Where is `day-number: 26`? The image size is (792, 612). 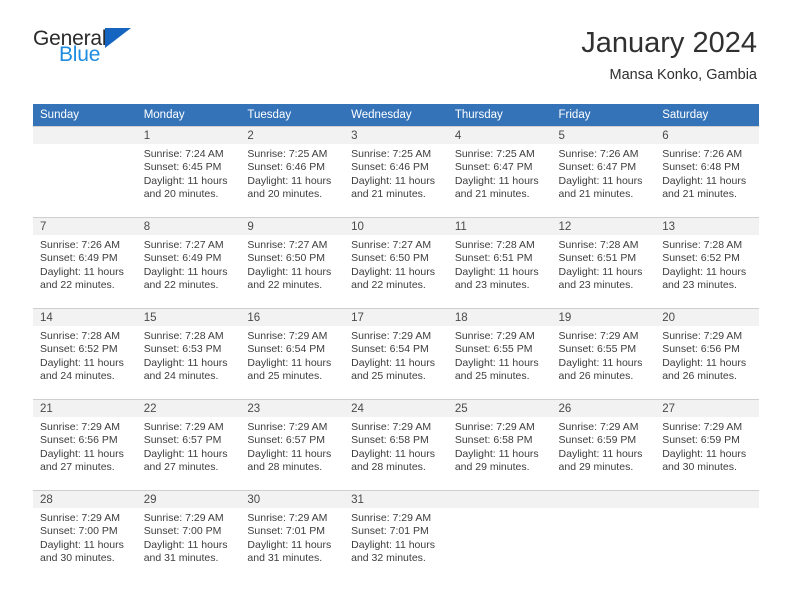 day-number: 26 is located at coordinates (603, 408).